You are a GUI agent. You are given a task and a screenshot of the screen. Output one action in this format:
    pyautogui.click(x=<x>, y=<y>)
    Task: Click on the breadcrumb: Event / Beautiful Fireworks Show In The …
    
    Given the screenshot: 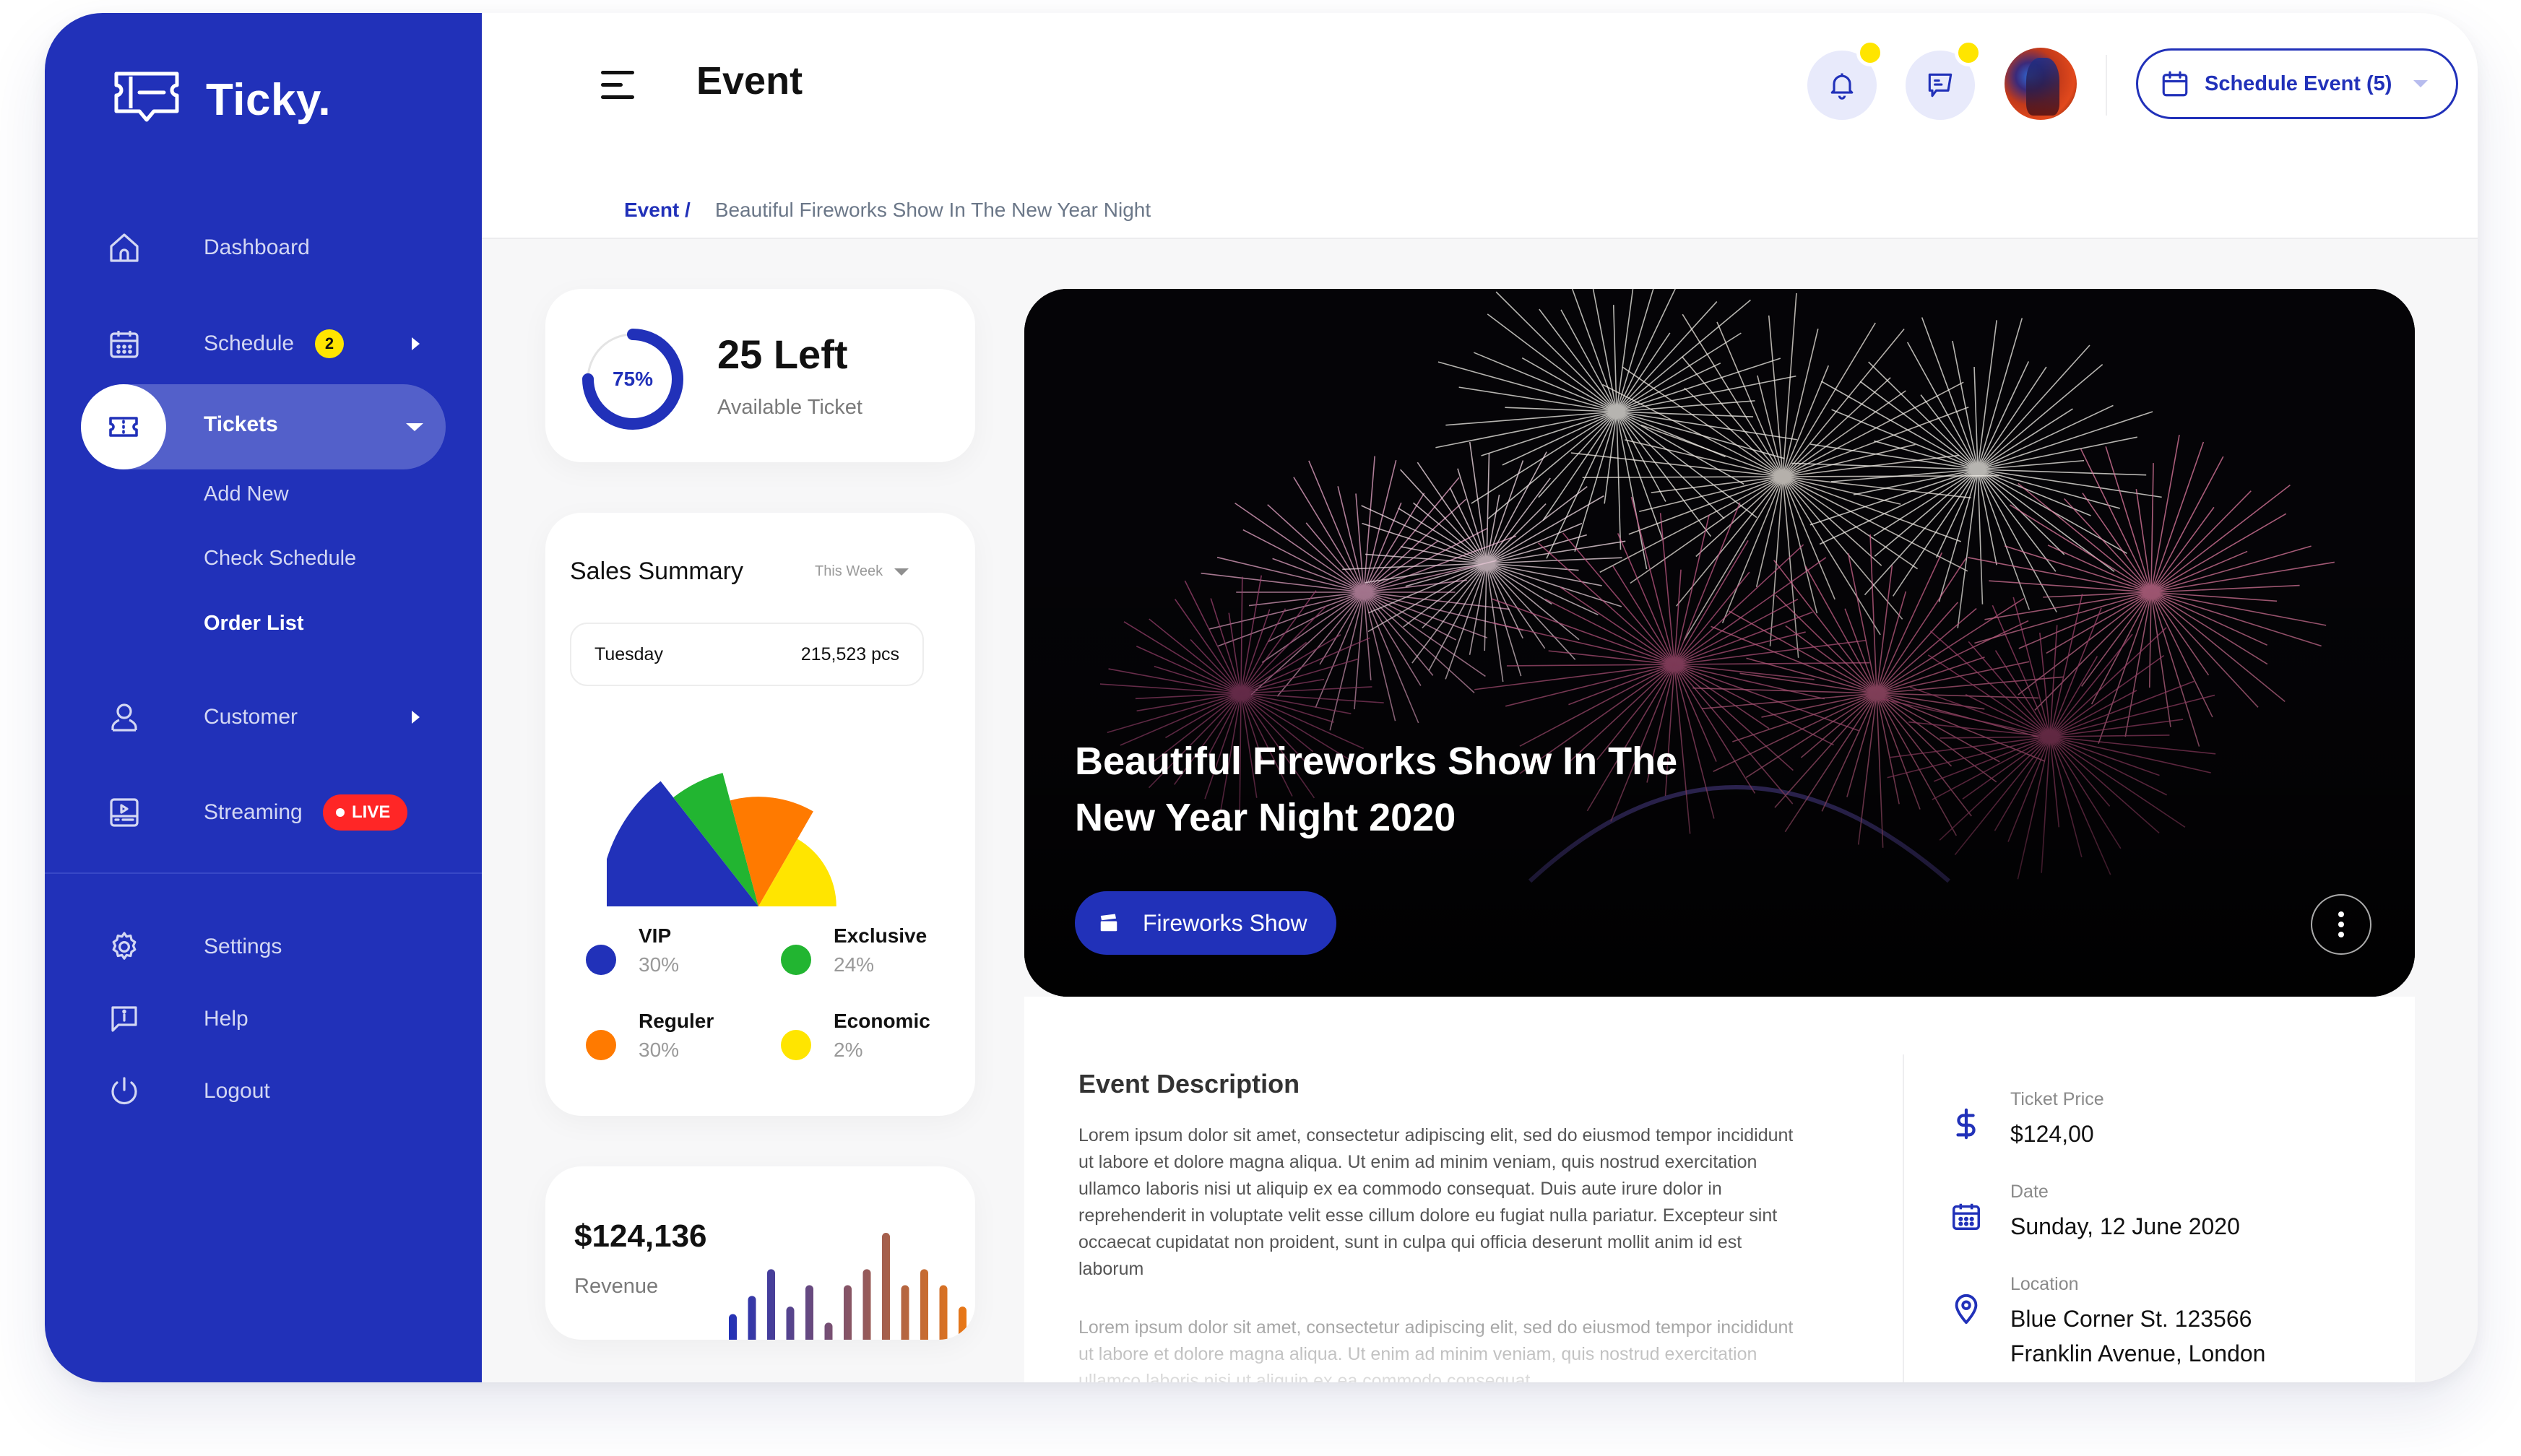 What is the action you would take?
    pyautogui.click(x=887, y=210)
    